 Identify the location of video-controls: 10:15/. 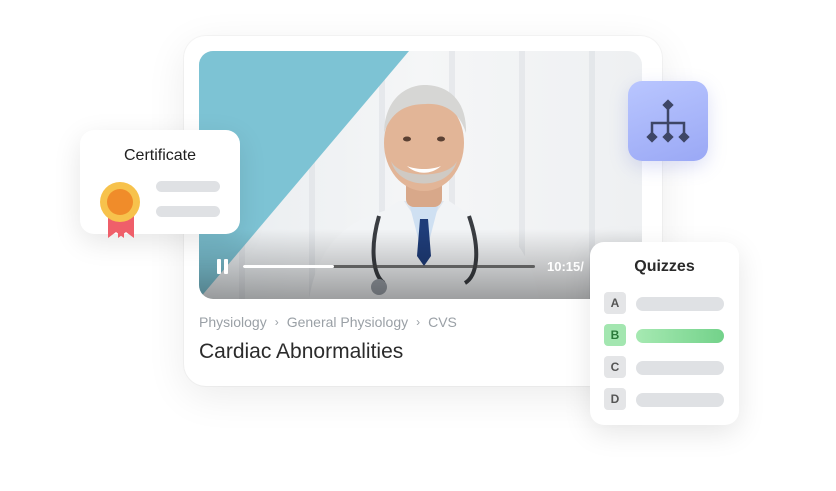
(425, 268).